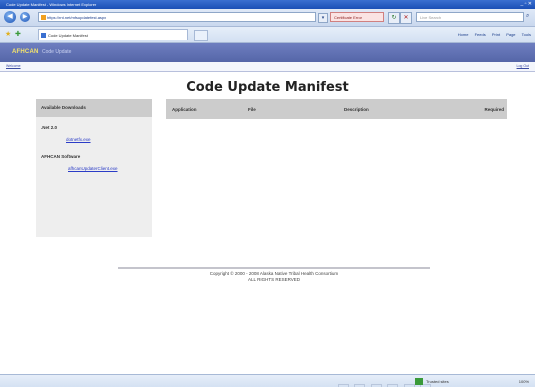 This screenshot has height=387, width=535. I want to click on manifest-table: Application File Description Required, so click(336, 109).